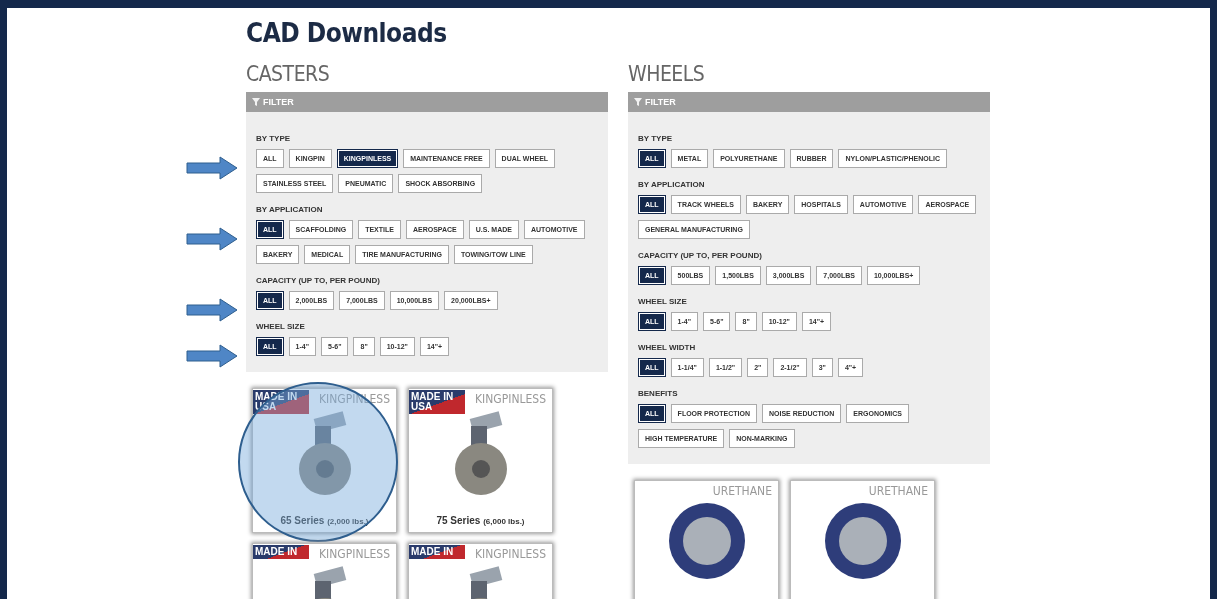 The height and width of the screenshot is (599, 1217). Describe the element at coordinates (347, 33) in the screenshot. I see `page-title: CAD Downloads` at that location.